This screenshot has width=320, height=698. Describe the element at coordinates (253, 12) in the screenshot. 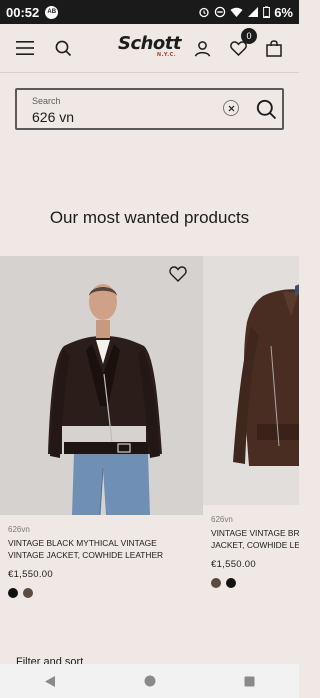

I see `signal-icon` at that location.